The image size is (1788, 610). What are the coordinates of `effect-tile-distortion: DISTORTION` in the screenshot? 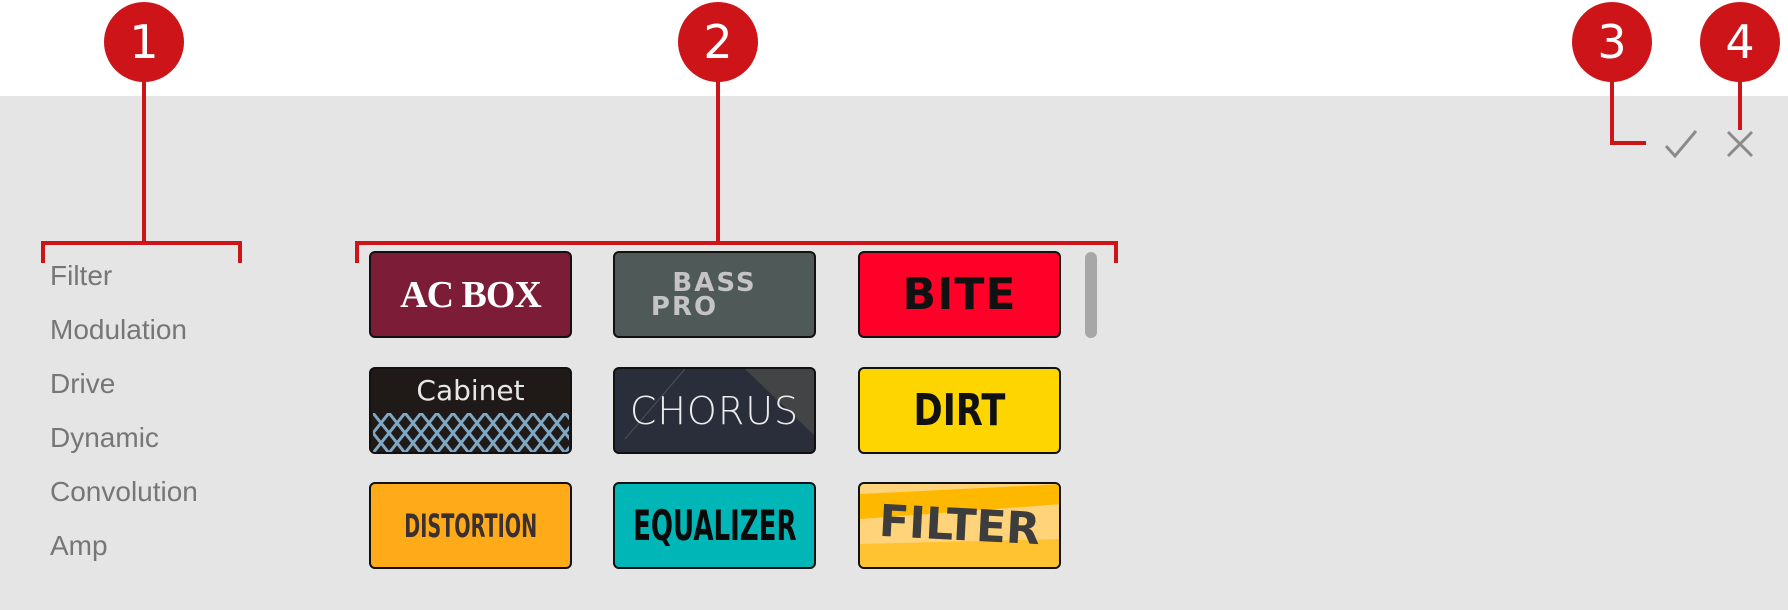 It's located at (470, 525).